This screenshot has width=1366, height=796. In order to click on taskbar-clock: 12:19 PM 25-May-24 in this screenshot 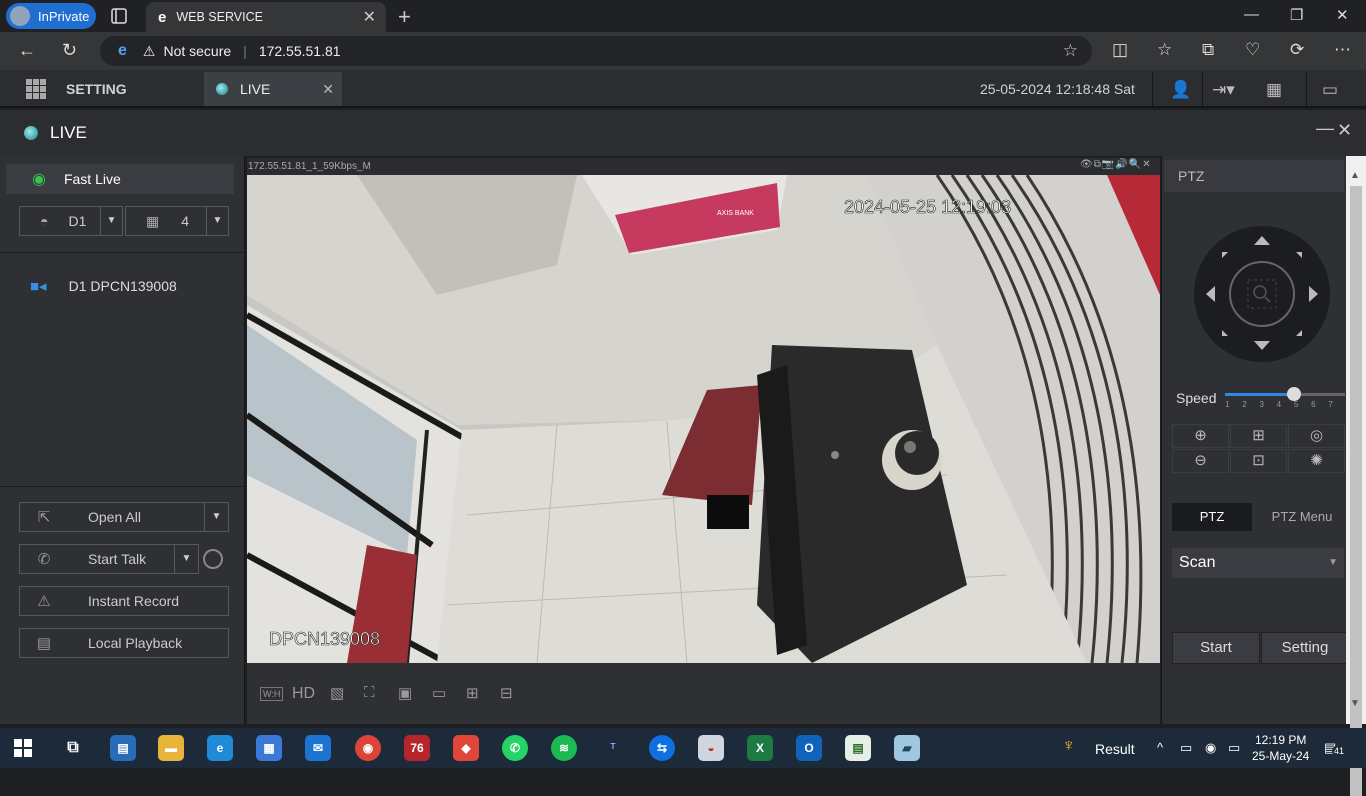, I will do `click(1280, 748)`.